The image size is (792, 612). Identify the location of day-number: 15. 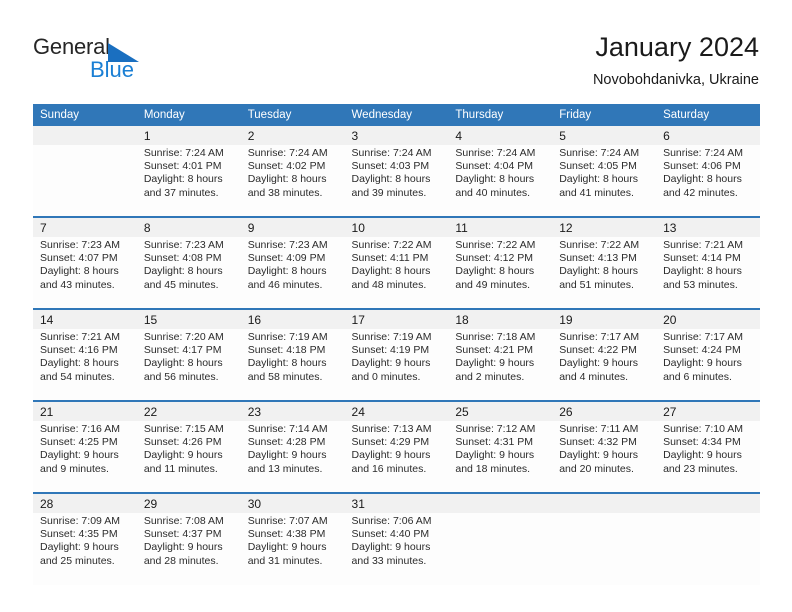
(188, 318).